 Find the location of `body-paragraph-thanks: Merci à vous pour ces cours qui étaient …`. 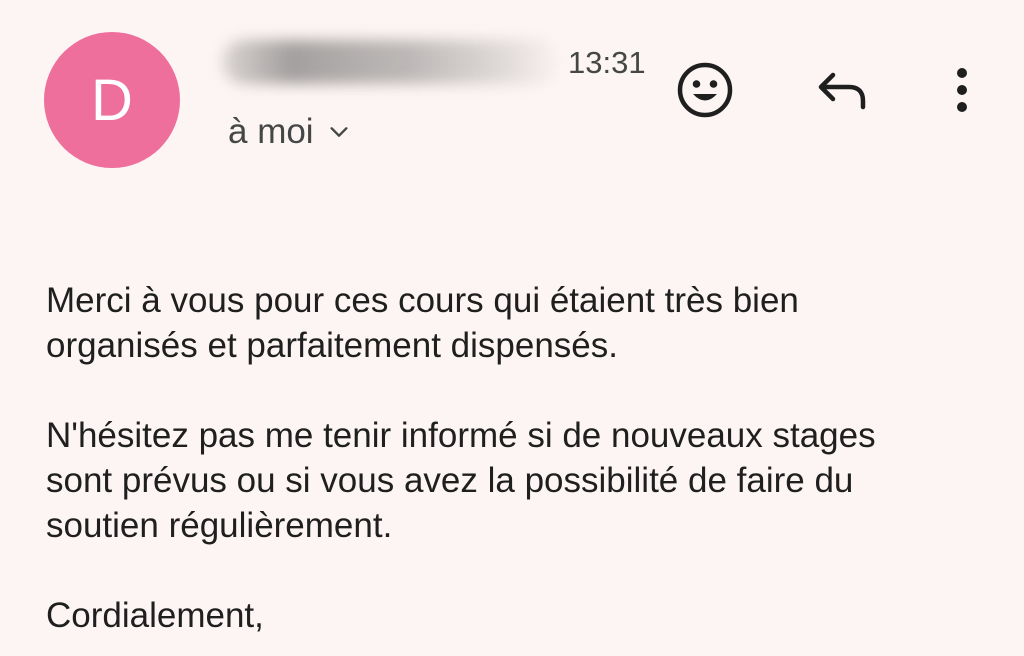

body-paragraph-thanks: Merci à vous pour ces cours qui étaient … is located at coordinates (526, 323).